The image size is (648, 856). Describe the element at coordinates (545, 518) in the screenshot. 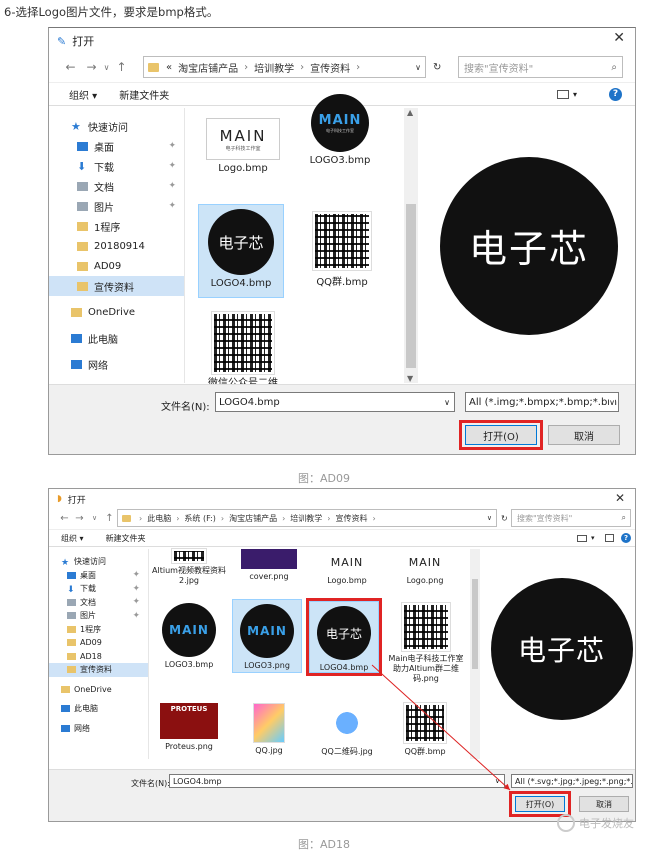

I see `search-placeholder: 搜索"宣传资料"` at that location.